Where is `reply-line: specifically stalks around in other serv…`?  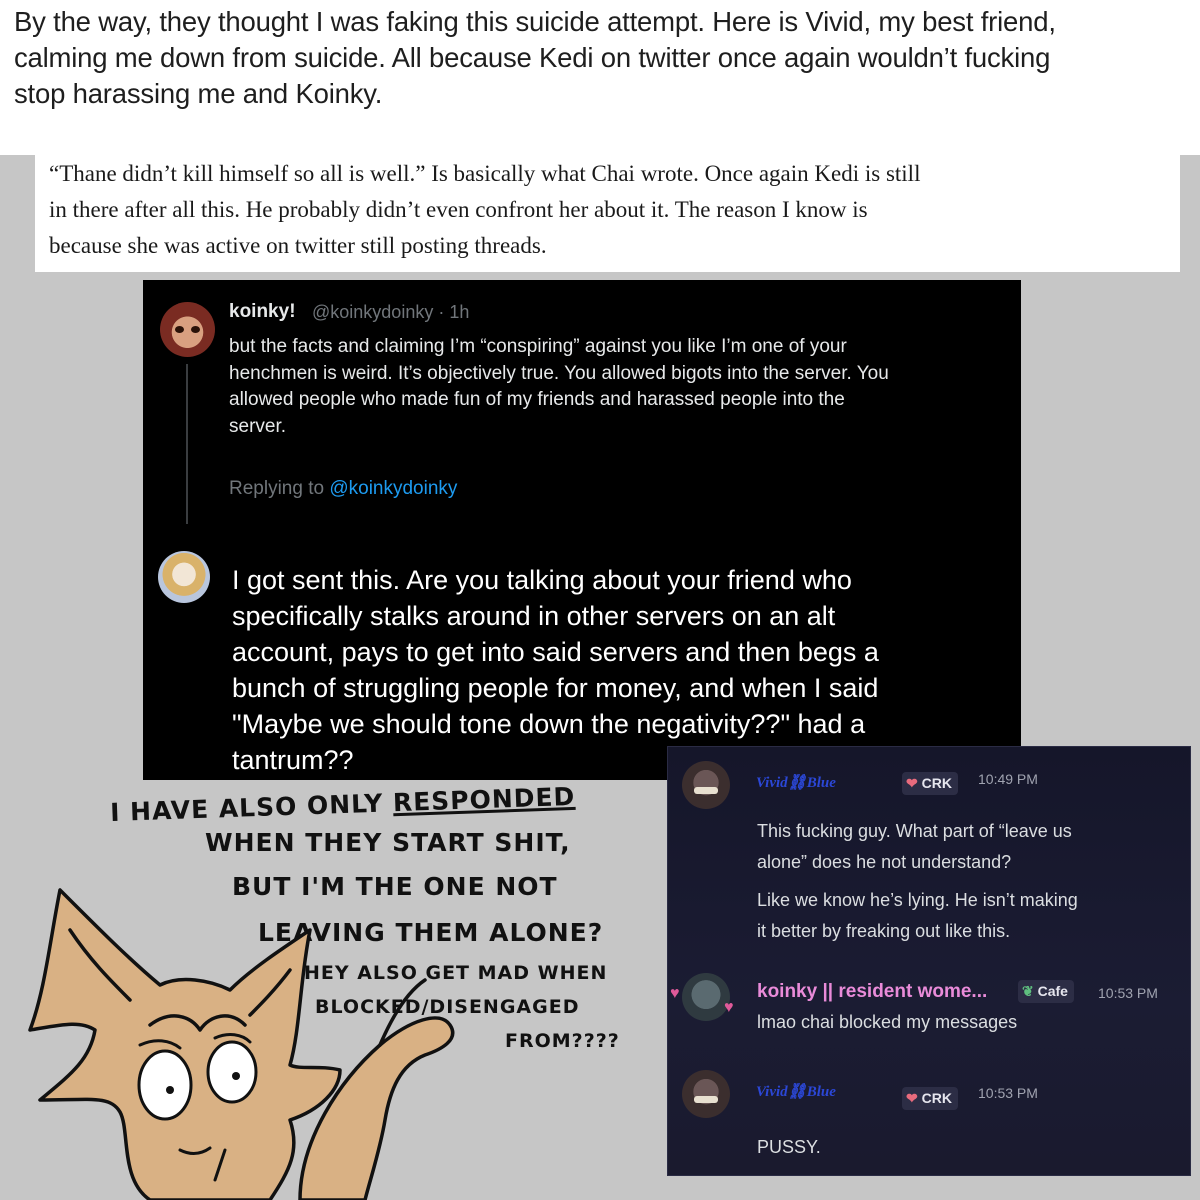
reply-line: specifically stalks around in other serv… is located at coordinates (534, 616).